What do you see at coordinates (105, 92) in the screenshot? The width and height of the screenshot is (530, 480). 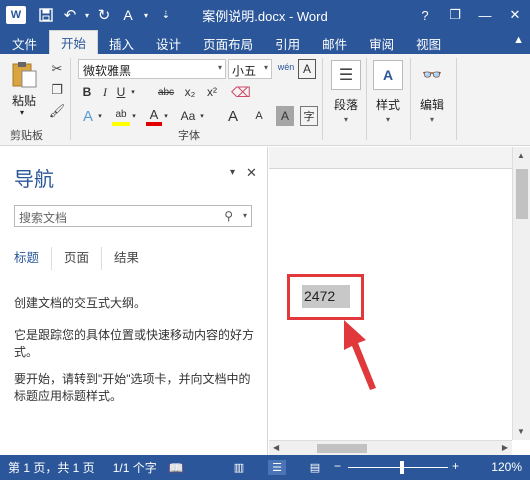 I see `italic-button: I` at bounding box center [105, 92].